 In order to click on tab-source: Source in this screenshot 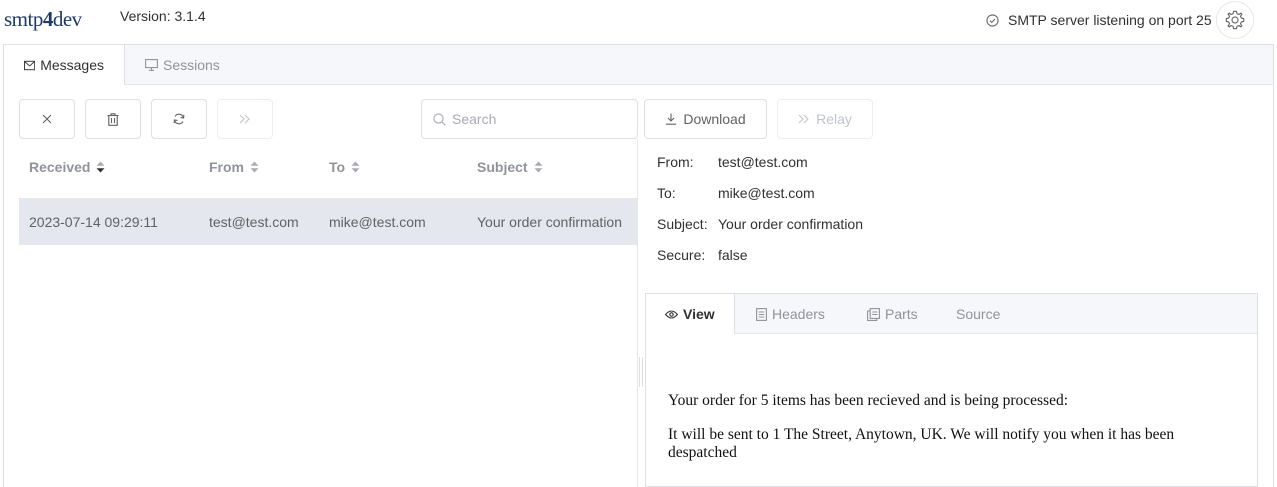, I will do `click(978, 314)`.